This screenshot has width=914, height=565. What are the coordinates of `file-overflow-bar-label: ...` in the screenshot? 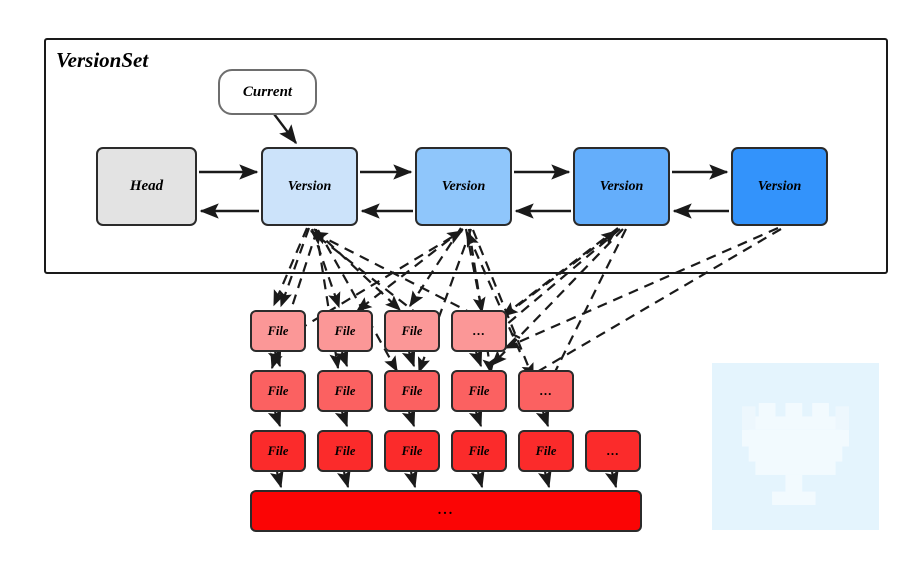 It's located at (446, 510).